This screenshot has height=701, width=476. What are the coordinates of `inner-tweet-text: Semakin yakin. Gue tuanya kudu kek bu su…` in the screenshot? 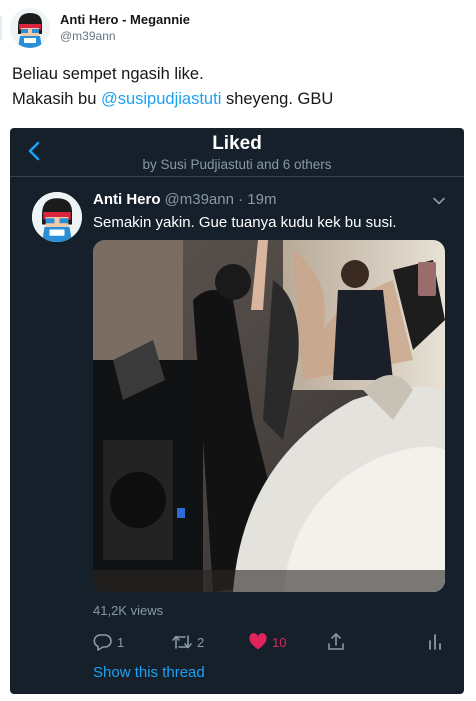 It's located at (245, 222).